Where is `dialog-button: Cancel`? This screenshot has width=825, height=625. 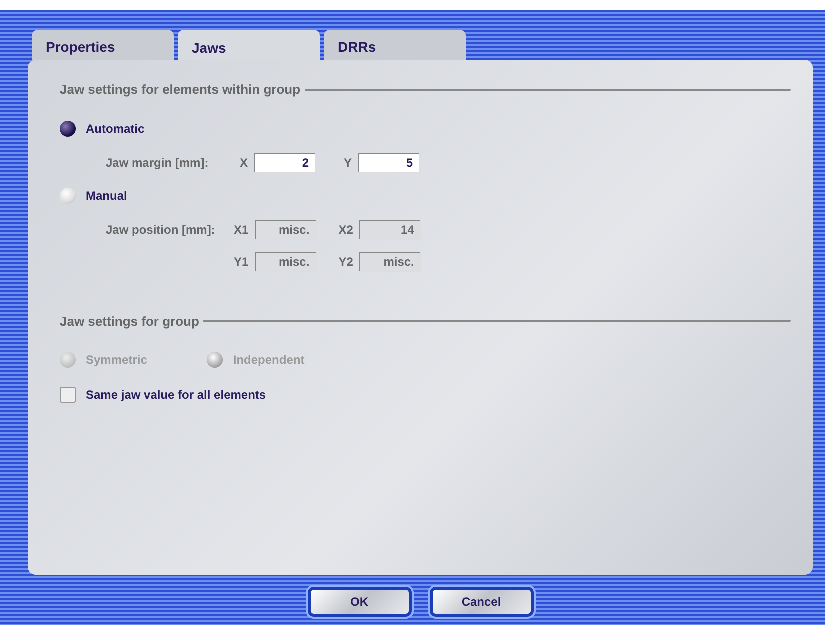 dialog-button: Cancel is located at coordinates (482, 602).